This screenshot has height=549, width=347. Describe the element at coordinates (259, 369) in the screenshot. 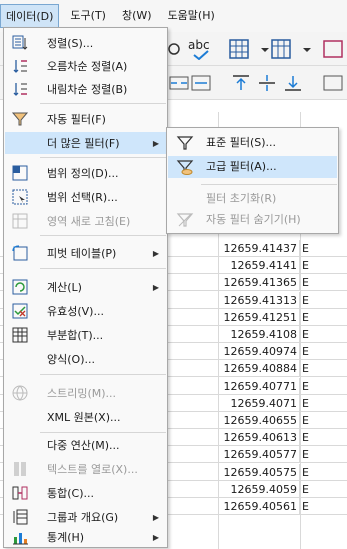

I see `cell-value: 12659.40884` at that location.